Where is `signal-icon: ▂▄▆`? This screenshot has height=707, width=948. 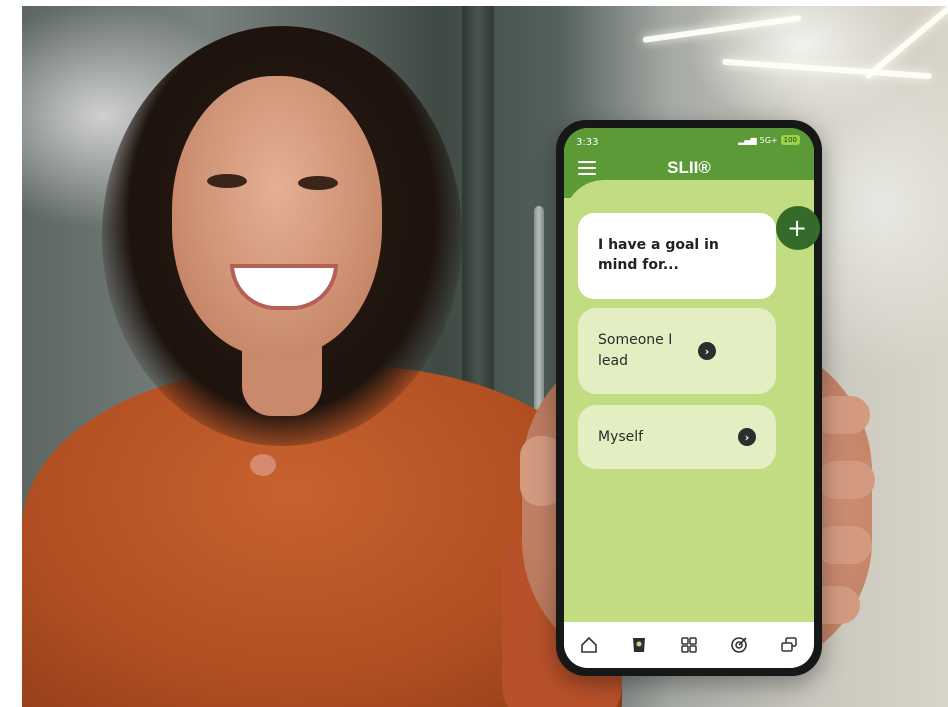 signal-icon: ▂▄▆ is located at coordinates (747, 140).